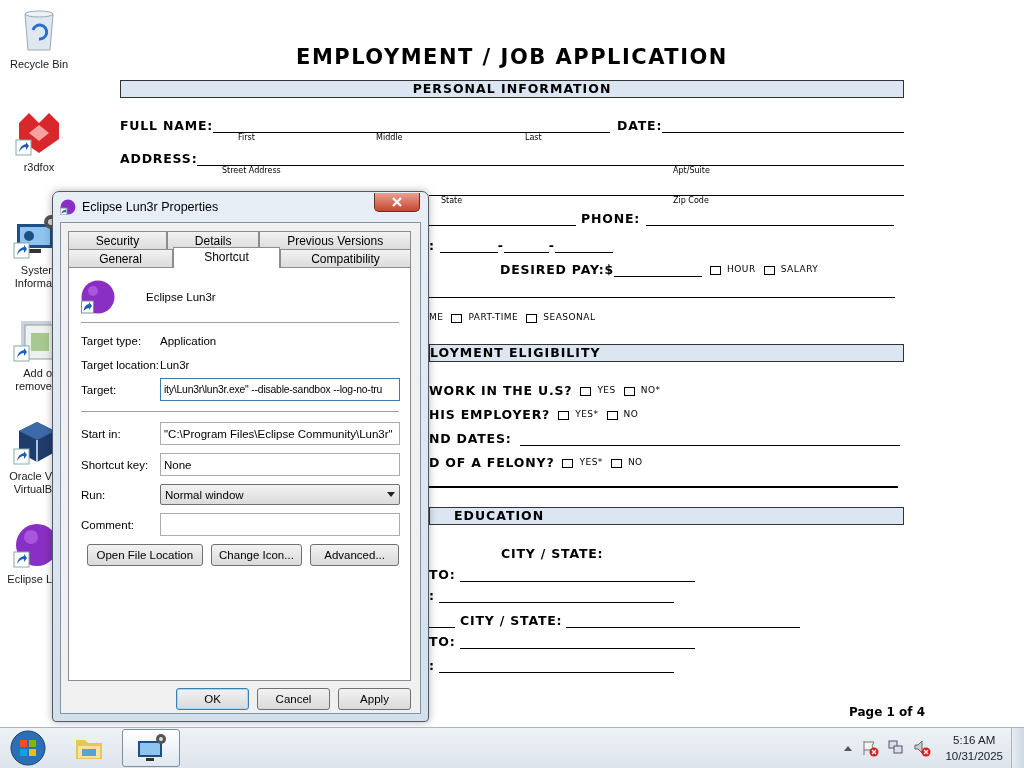 The image size is (1024, 768). I want to click on taskbar-button, so click(151, 748).